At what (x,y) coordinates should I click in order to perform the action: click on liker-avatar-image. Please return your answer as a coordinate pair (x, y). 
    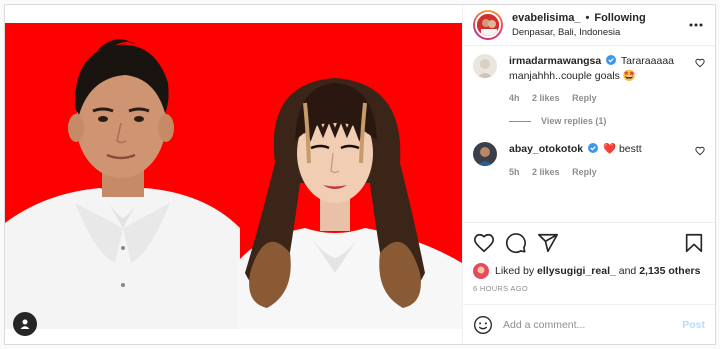
    Looking at the image, I should click on (481, 271).